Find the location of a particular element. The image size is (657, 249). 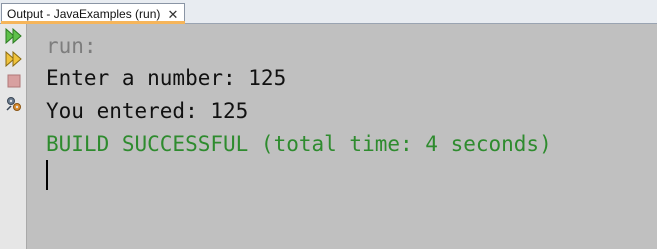

tab-output-label: Output - JavaExamples (run) is located at coordinates (84, 14).